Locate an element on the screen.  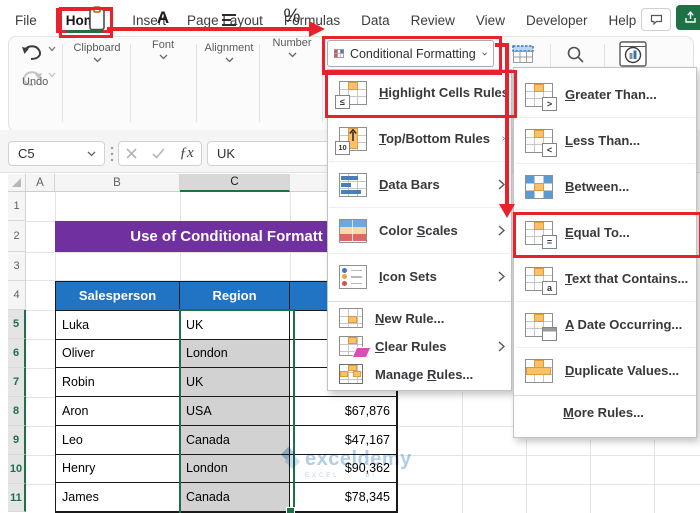
cell-b7: Robin is located at coordinates (118, 382).